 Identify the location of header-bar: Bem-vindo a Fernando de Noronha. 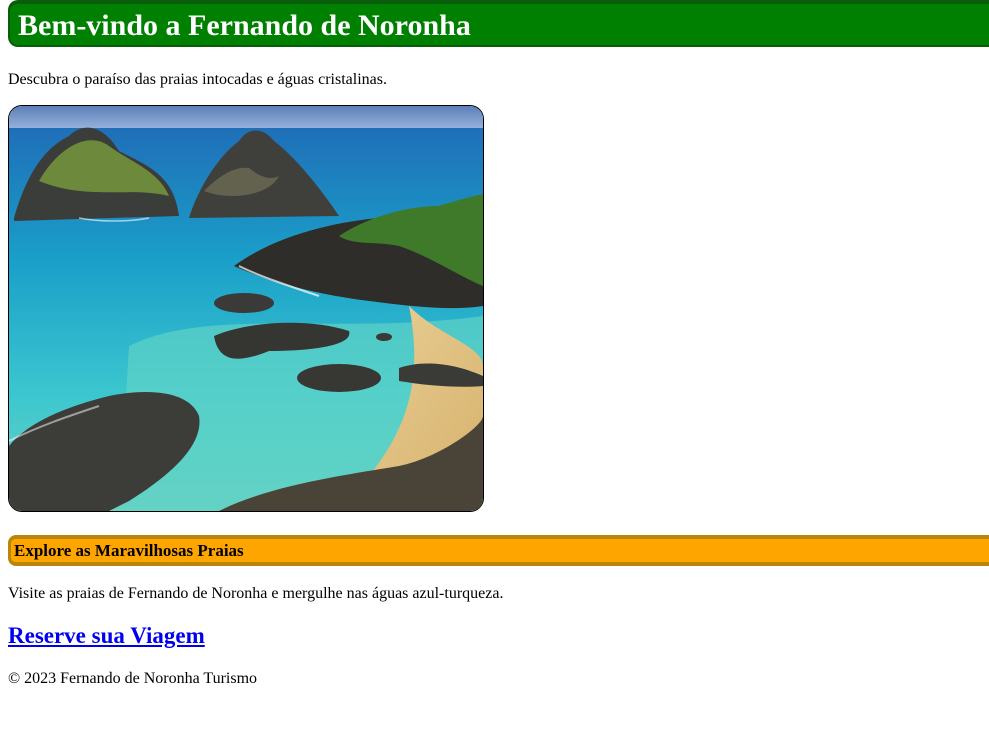
(498, 23).